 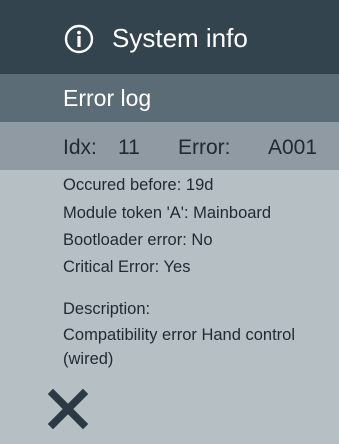 I want to click on bootloader-error-text: Bootloader error: No, so click(x=138, y=240).